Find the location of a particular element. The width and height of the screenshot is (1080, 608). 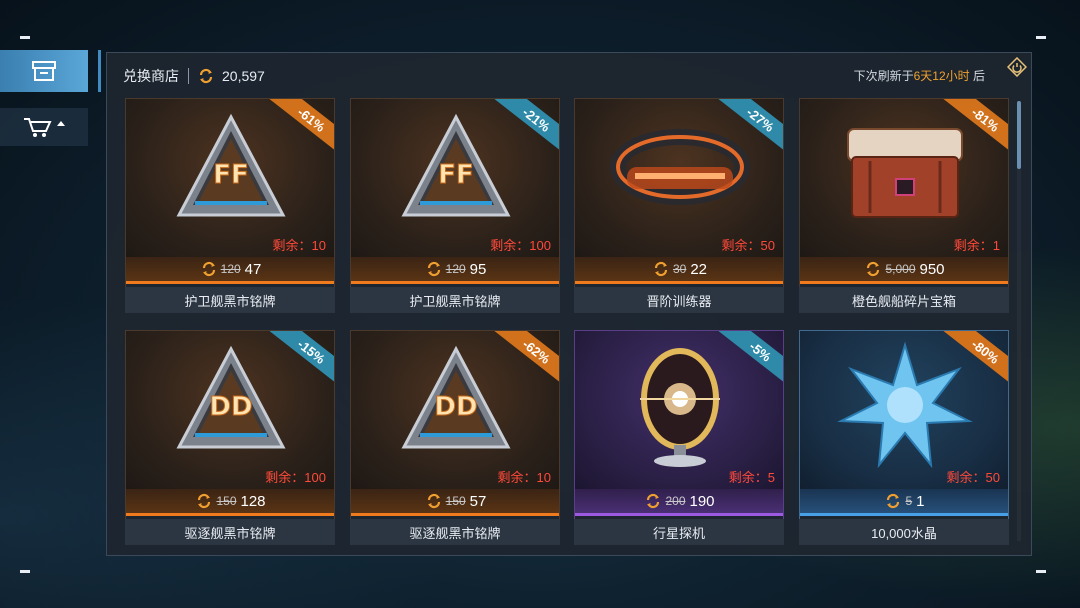

currency-balance: 20,597 is located at coordinates (243, 76).